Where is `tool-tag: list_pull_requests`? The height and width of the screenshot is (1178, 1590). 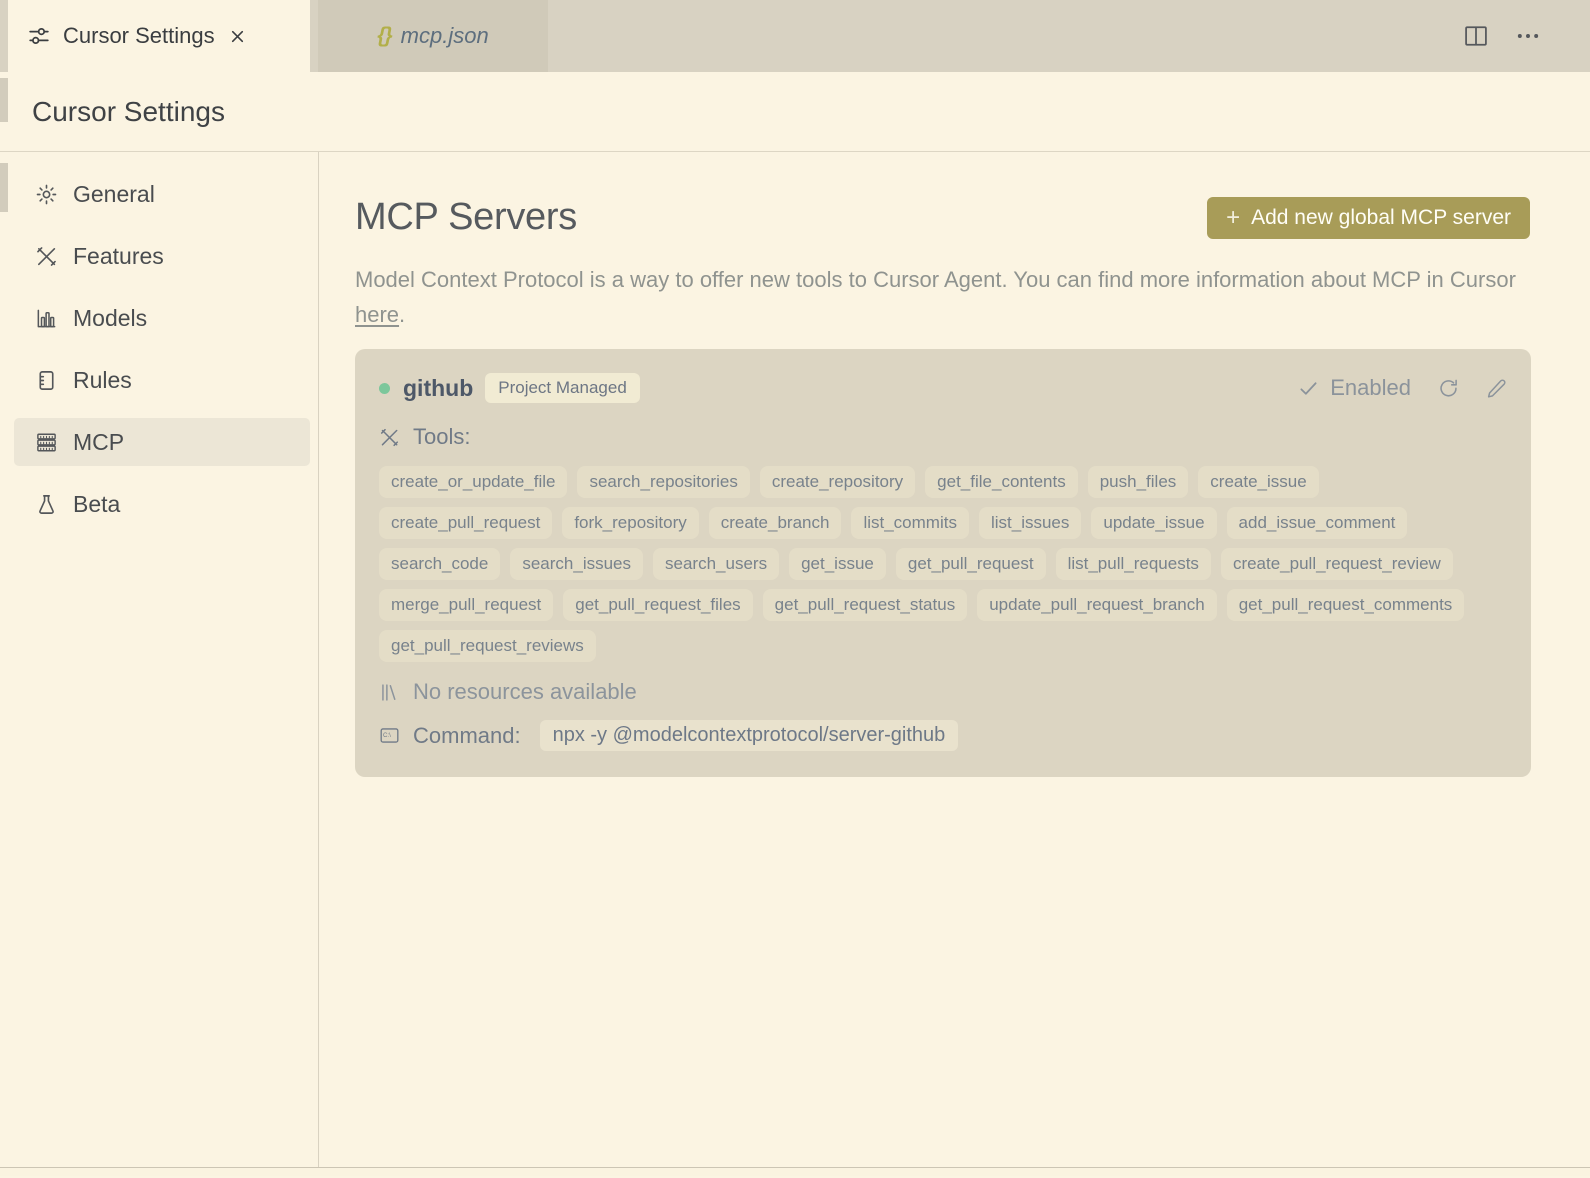 tool-tag: list_pull_requests is located at coordinates (1133, 564).